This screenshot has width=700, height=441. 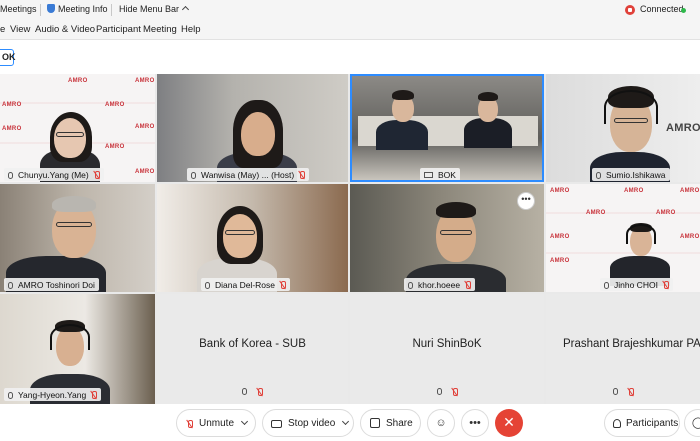 I want to click on name-label: Yang-Hyeon.Yang, so click(x=53, y=394).